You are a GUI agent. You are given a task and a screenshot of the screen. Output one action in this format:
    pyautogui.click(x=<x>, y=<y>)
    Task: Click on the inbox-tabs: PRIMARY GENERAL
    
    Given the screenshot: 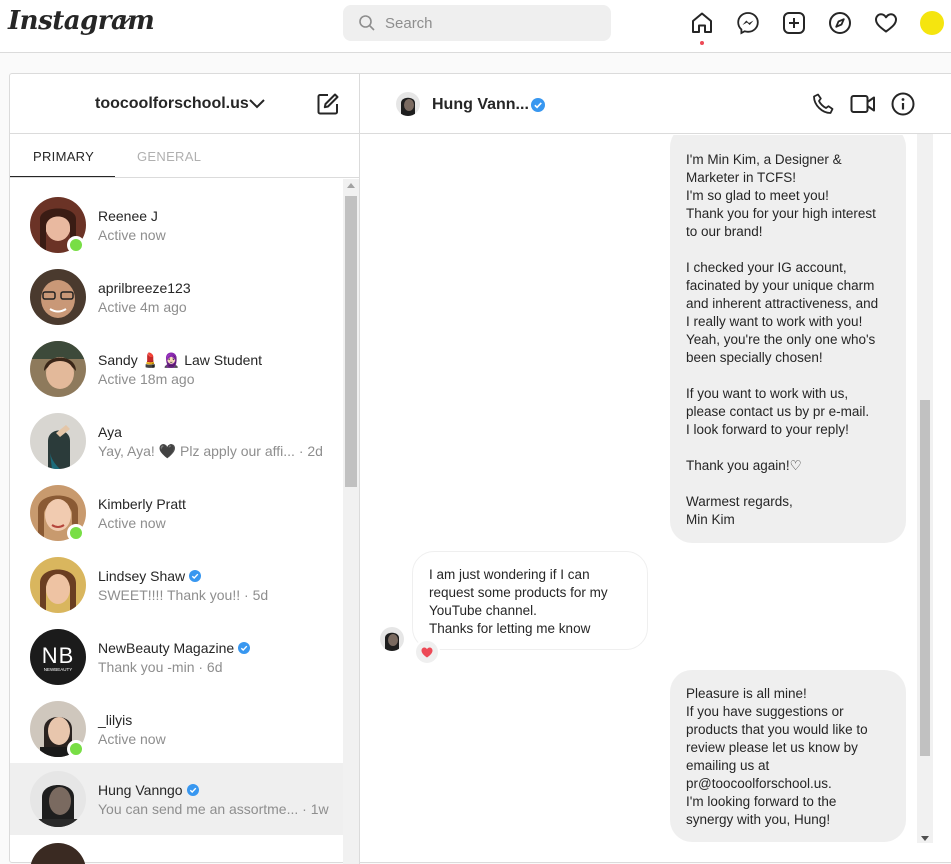 What is the action you would take?
    pyautogui.click(x=185, y=156)
    